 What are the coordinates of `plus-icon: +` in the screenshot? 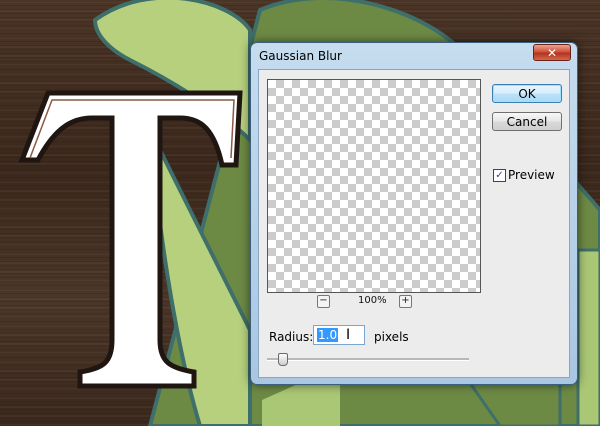 It's located at (405, 300).